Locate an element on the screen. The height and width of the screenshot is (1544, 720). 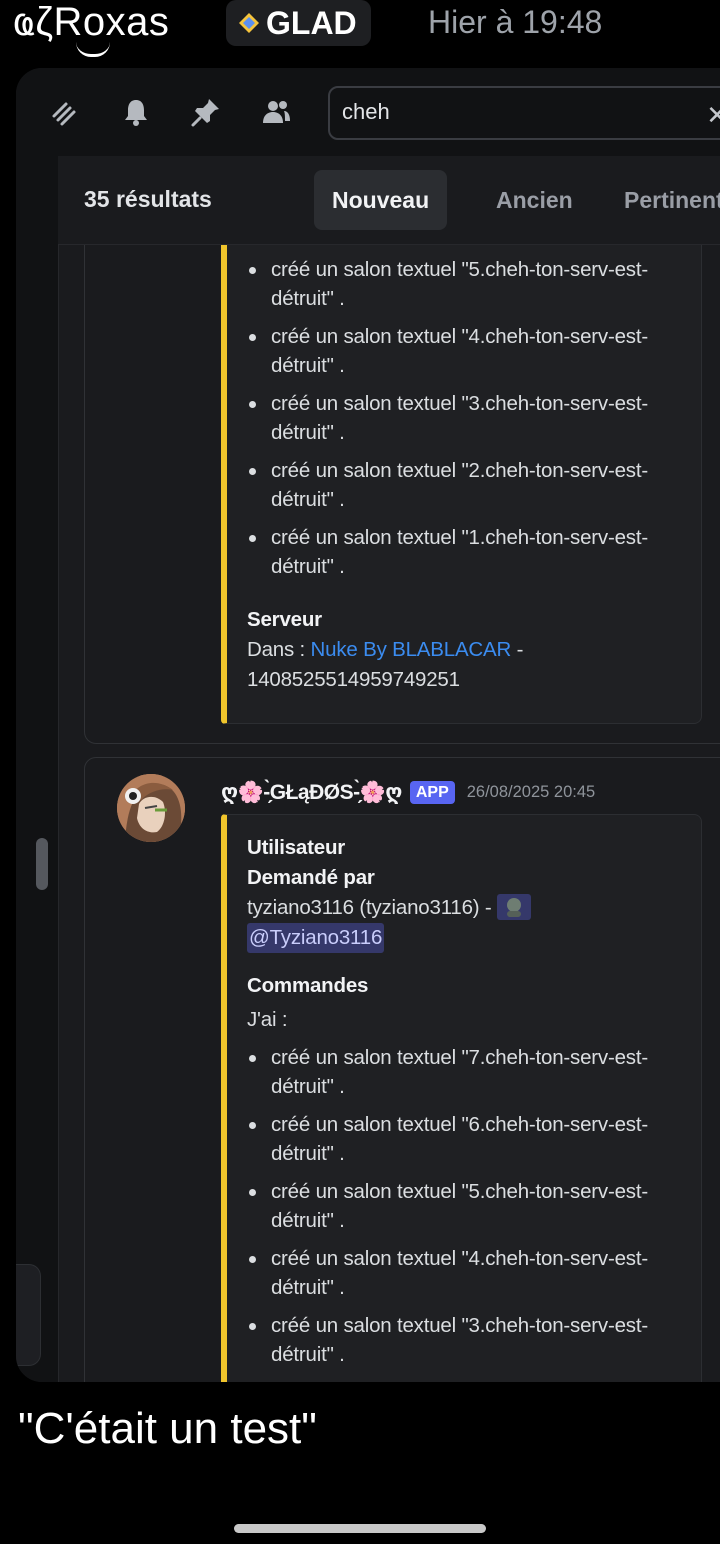
server-field-title: Serveur is located at coordinates (284, 619).